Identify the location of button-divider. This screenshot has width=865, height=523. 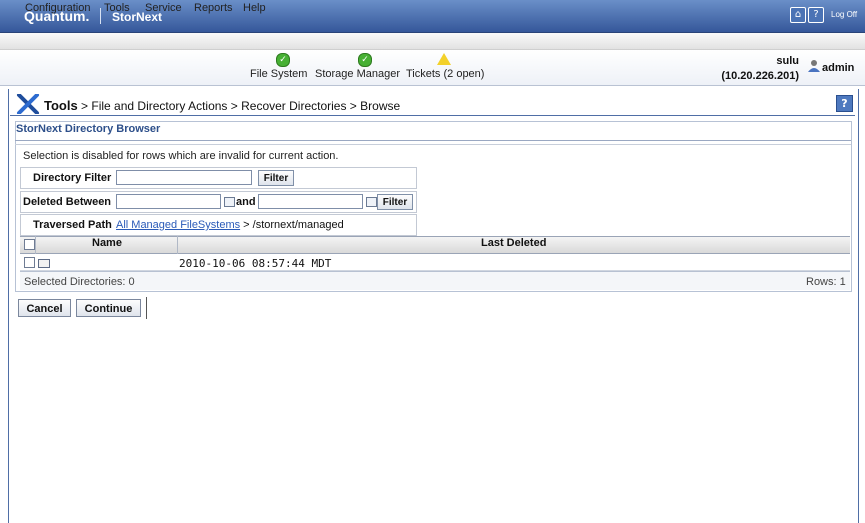
(146, 308).